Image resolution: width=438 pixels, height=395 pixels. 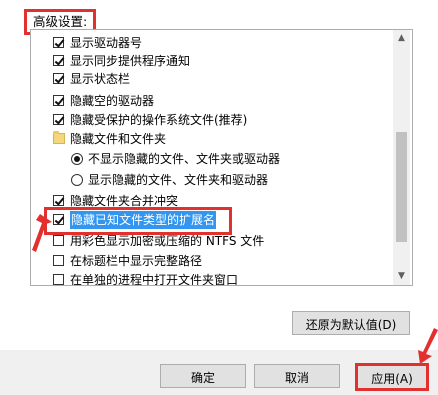 I want to click on option-label: 在标题栏中显示完整路径, so click(x=136, y=261).